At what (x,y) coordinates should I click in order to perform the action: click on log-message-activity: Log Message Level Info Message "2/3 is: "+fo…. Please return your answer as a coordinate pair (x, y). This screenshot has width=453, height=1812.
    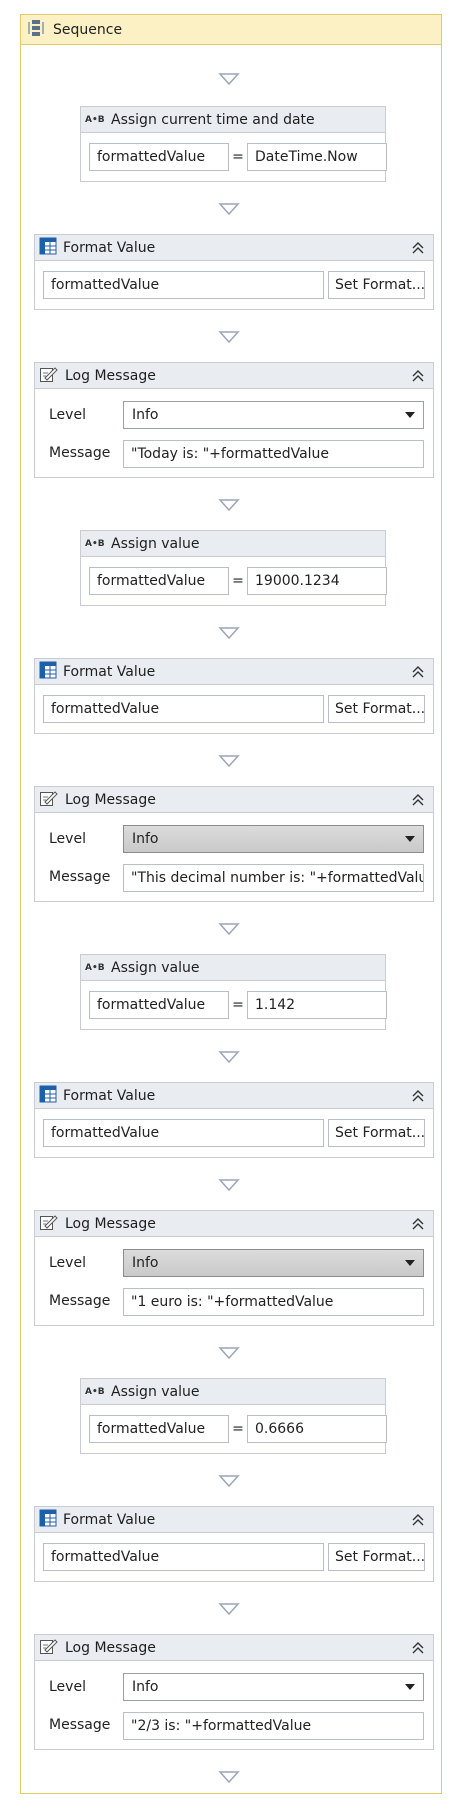
    Looking at the image, I should click on (234, 1692).